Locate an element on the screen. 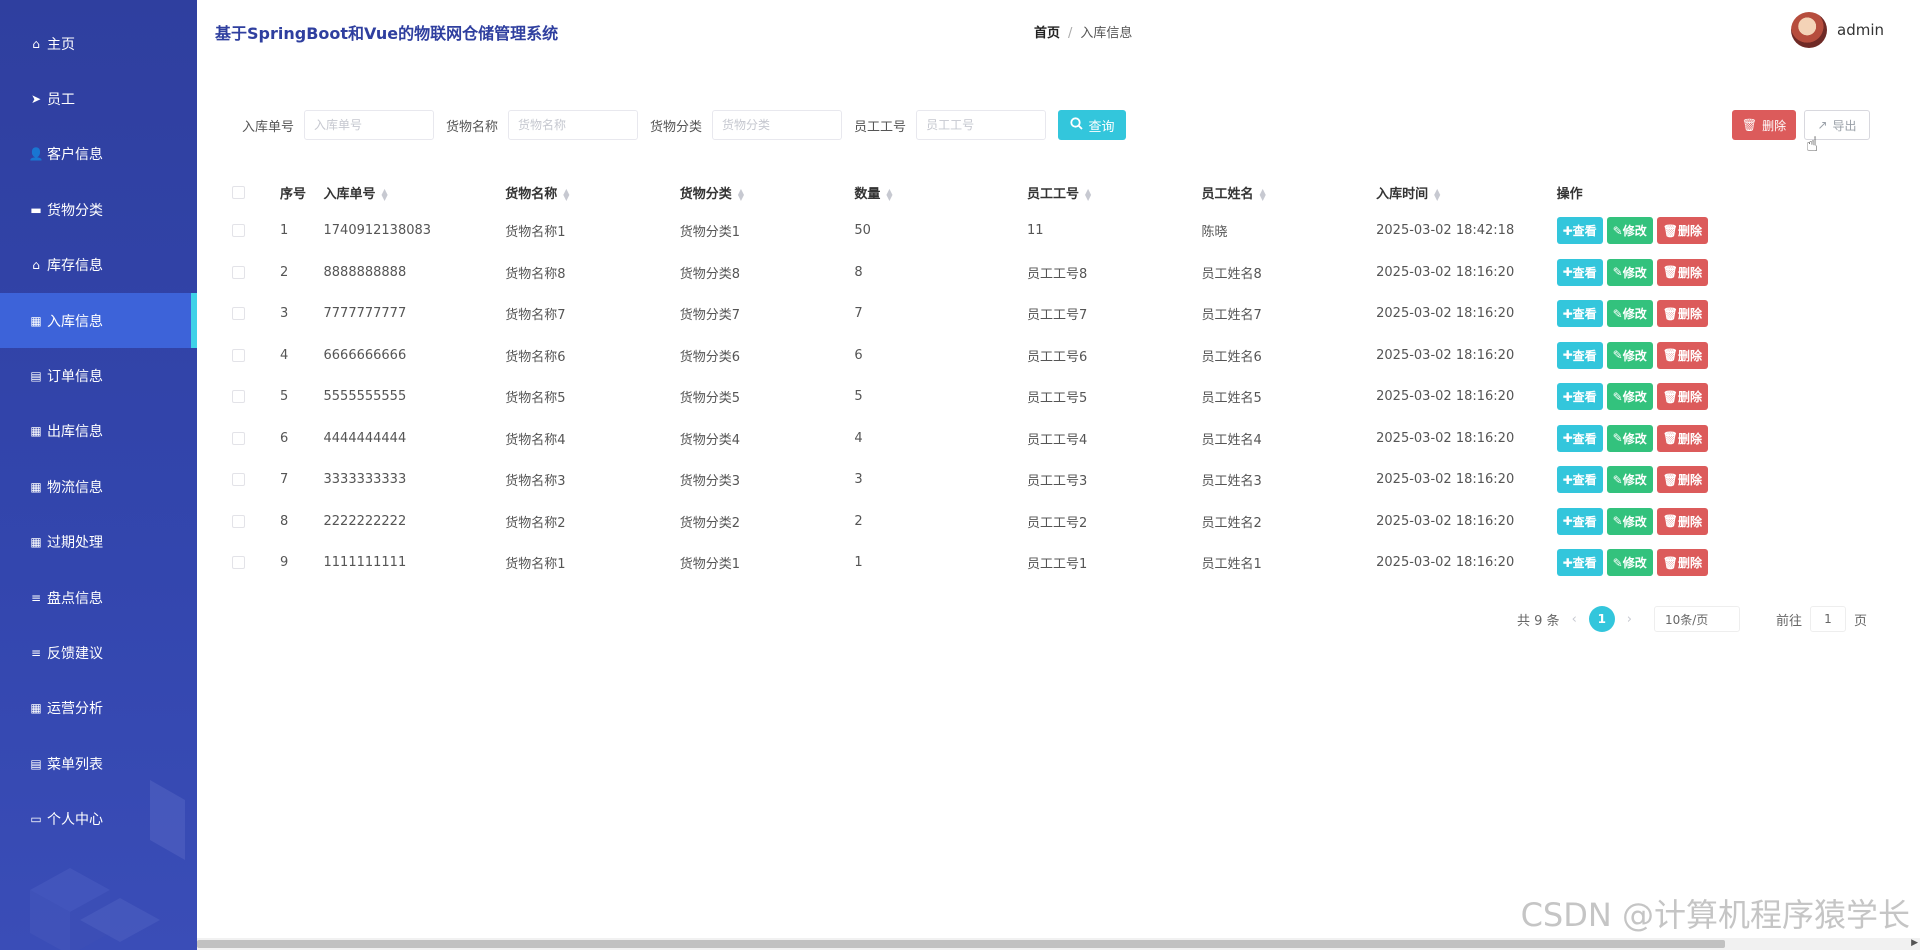 The height and width of the screenshot is (950, 1920). sidebar-item-2: 👤 客户信息 is located at coordinates (98, 154).